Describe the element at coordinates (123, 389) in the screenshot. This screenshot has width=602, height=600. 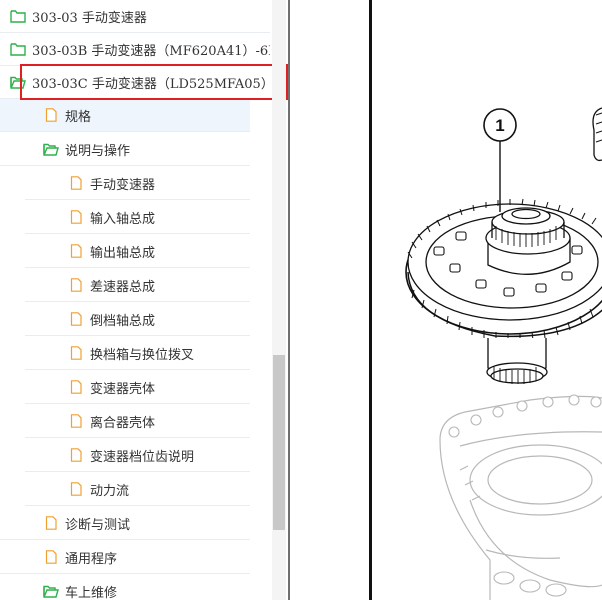
I see `tree-item-label: 变速器壳体` at that location.